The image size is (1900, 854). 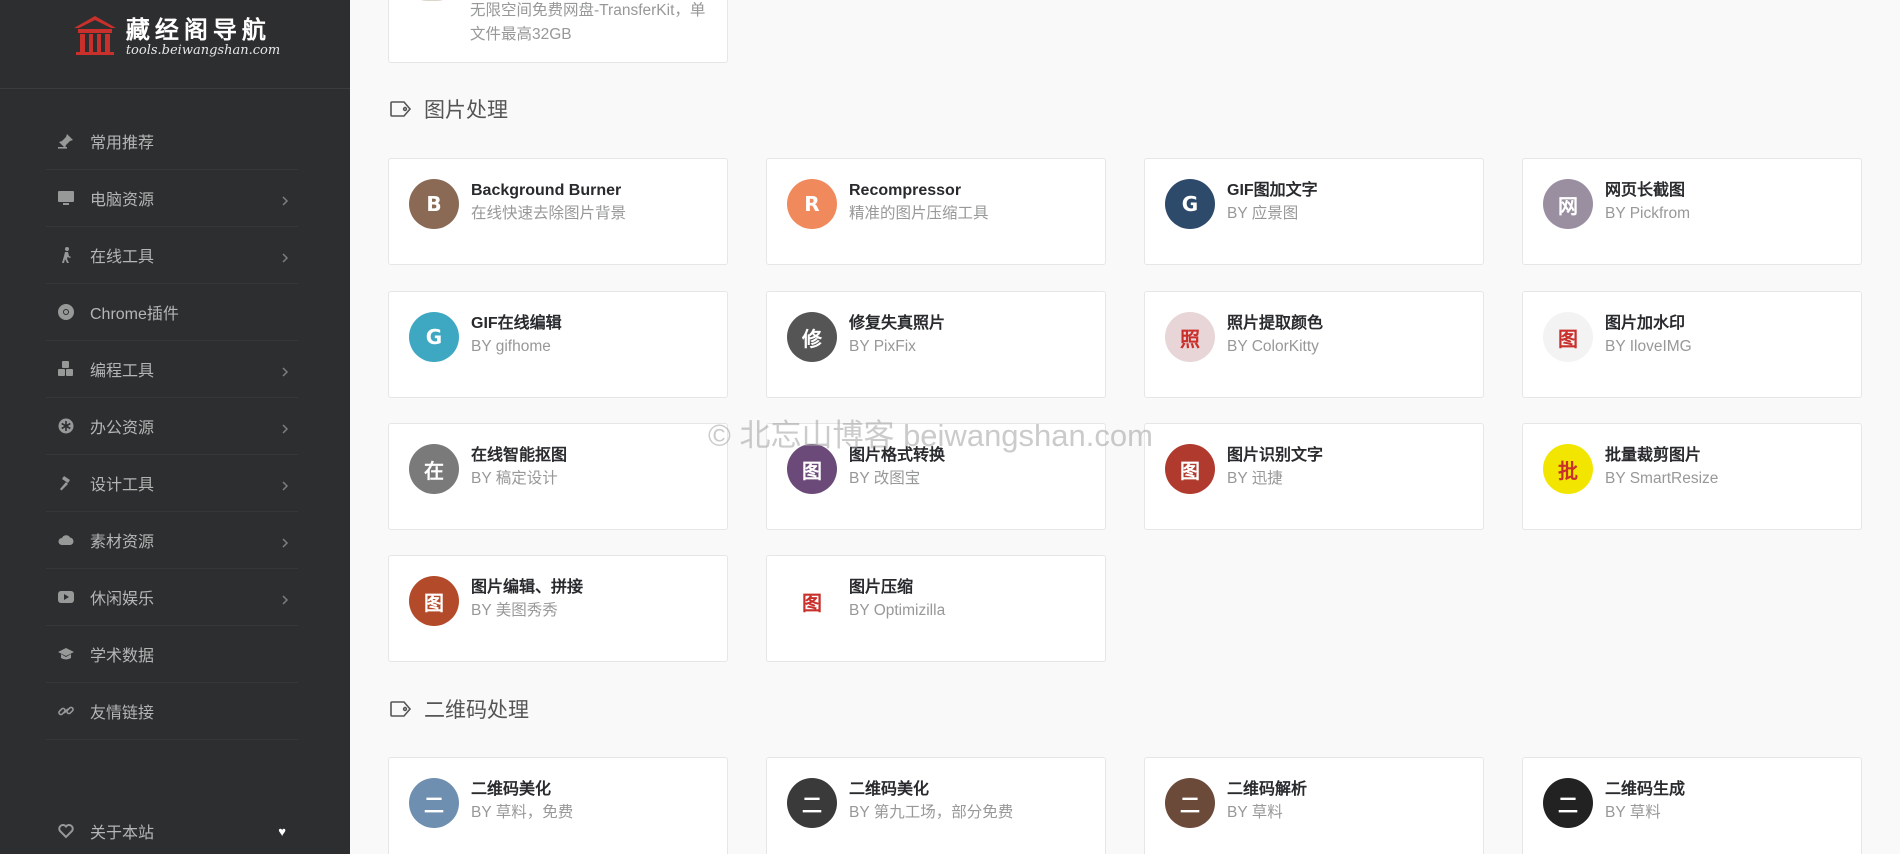 What do you see at coordinates (1692, 805) in the screenshot?
I see `site-card: 二 二维码生成 BY 草料` at bounding box center [1692, 805].